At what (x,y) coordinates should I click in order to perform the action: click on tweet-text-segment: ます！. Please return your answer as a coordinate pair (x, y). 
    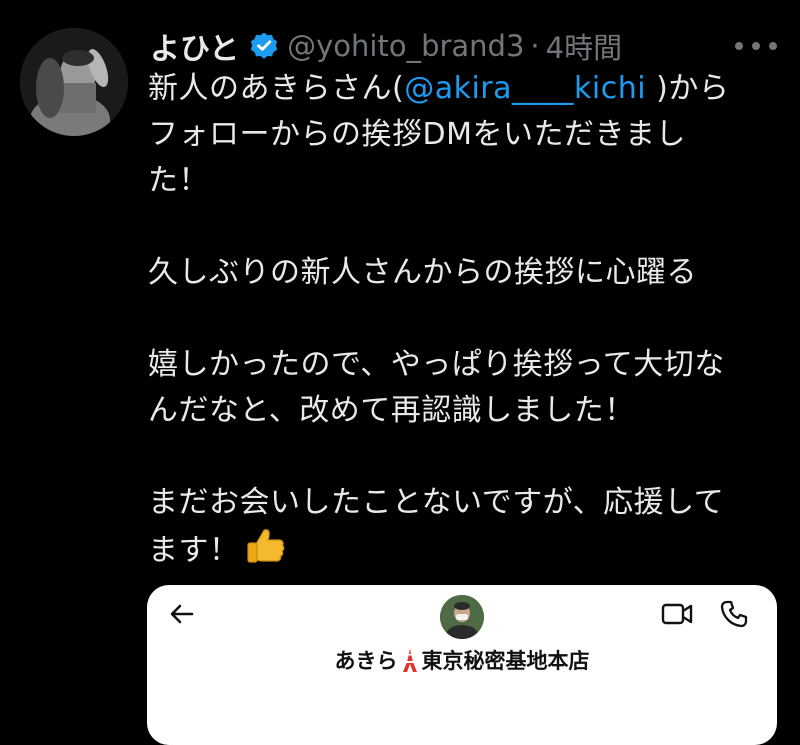
    Looking at the image, I should click on (194, 550).